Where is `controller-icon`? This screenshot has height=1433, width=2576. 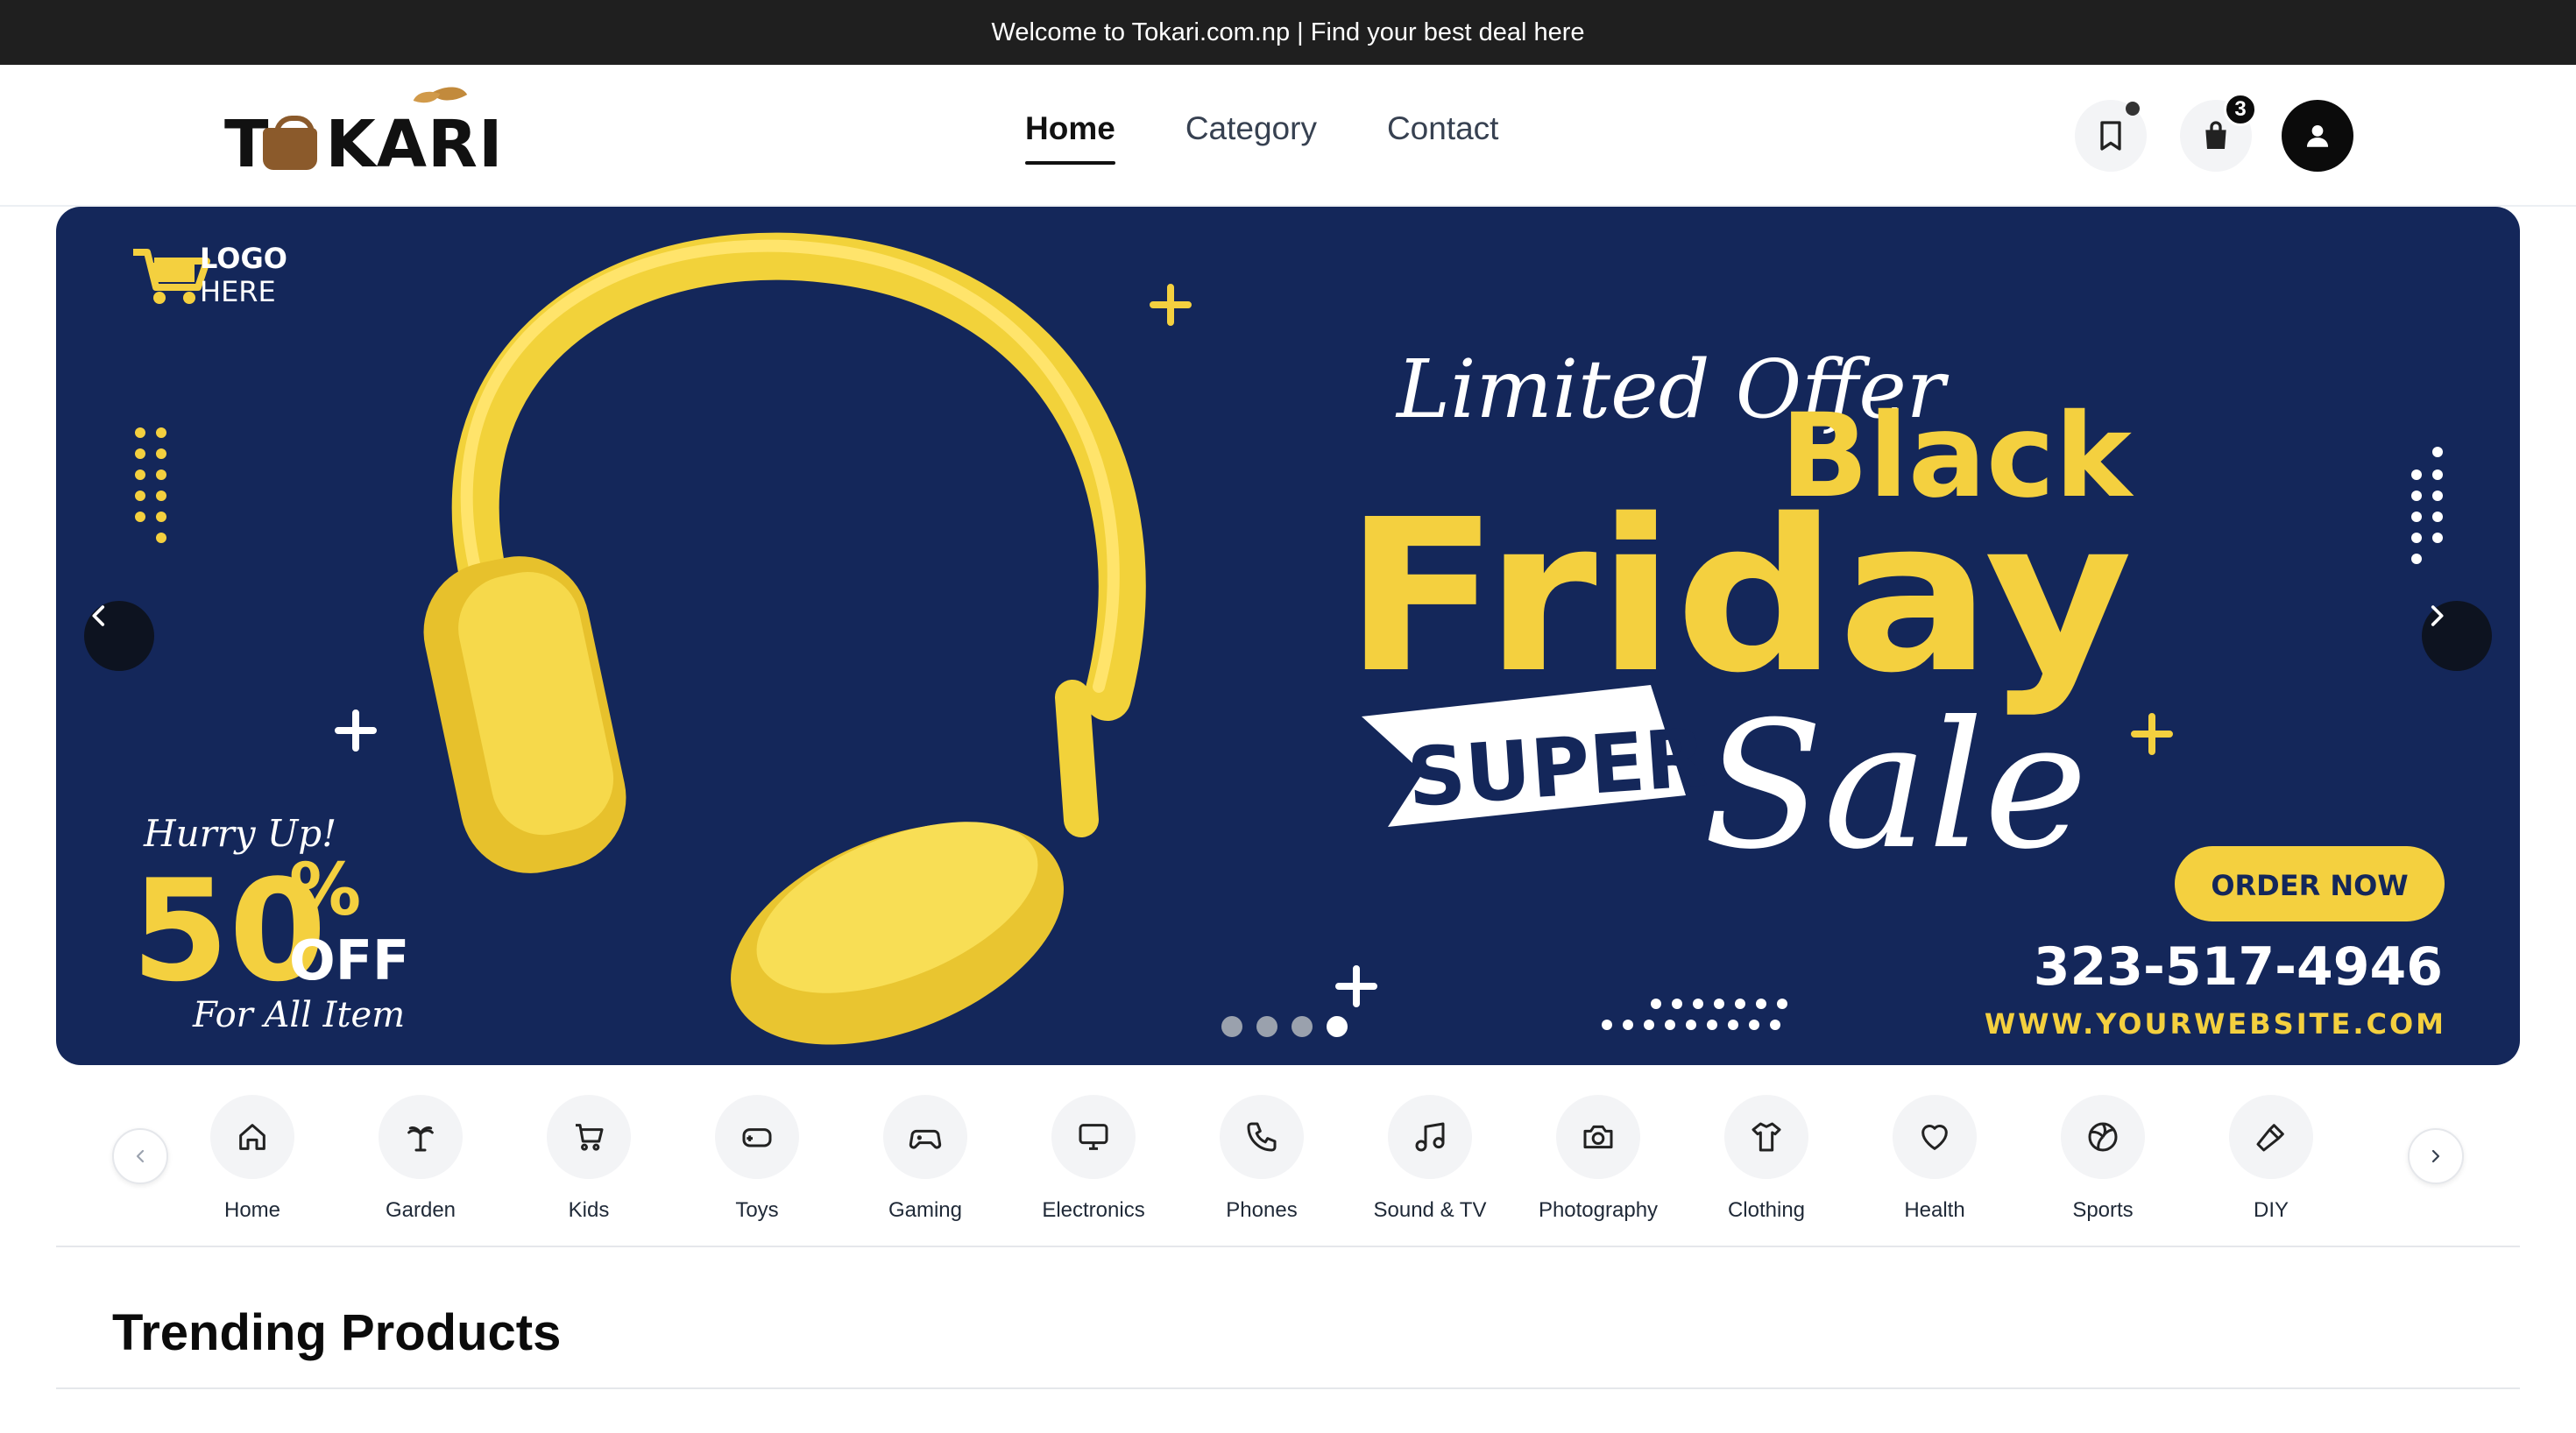 controller-icon is located at coordinates (925, 1139).